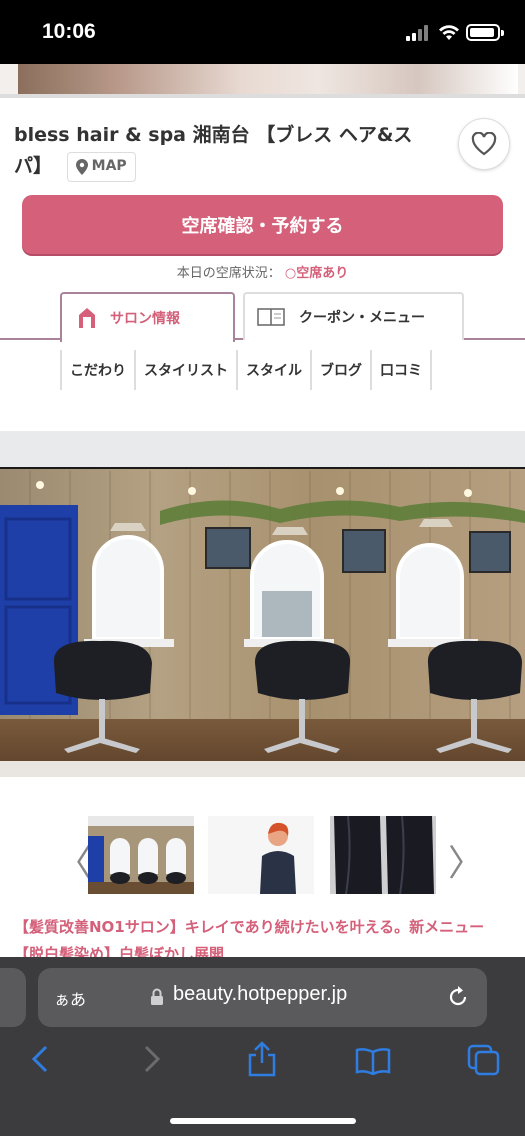 This screenshot has width=525, height=1136. I want to click on favorite-button, so click(484, 144).